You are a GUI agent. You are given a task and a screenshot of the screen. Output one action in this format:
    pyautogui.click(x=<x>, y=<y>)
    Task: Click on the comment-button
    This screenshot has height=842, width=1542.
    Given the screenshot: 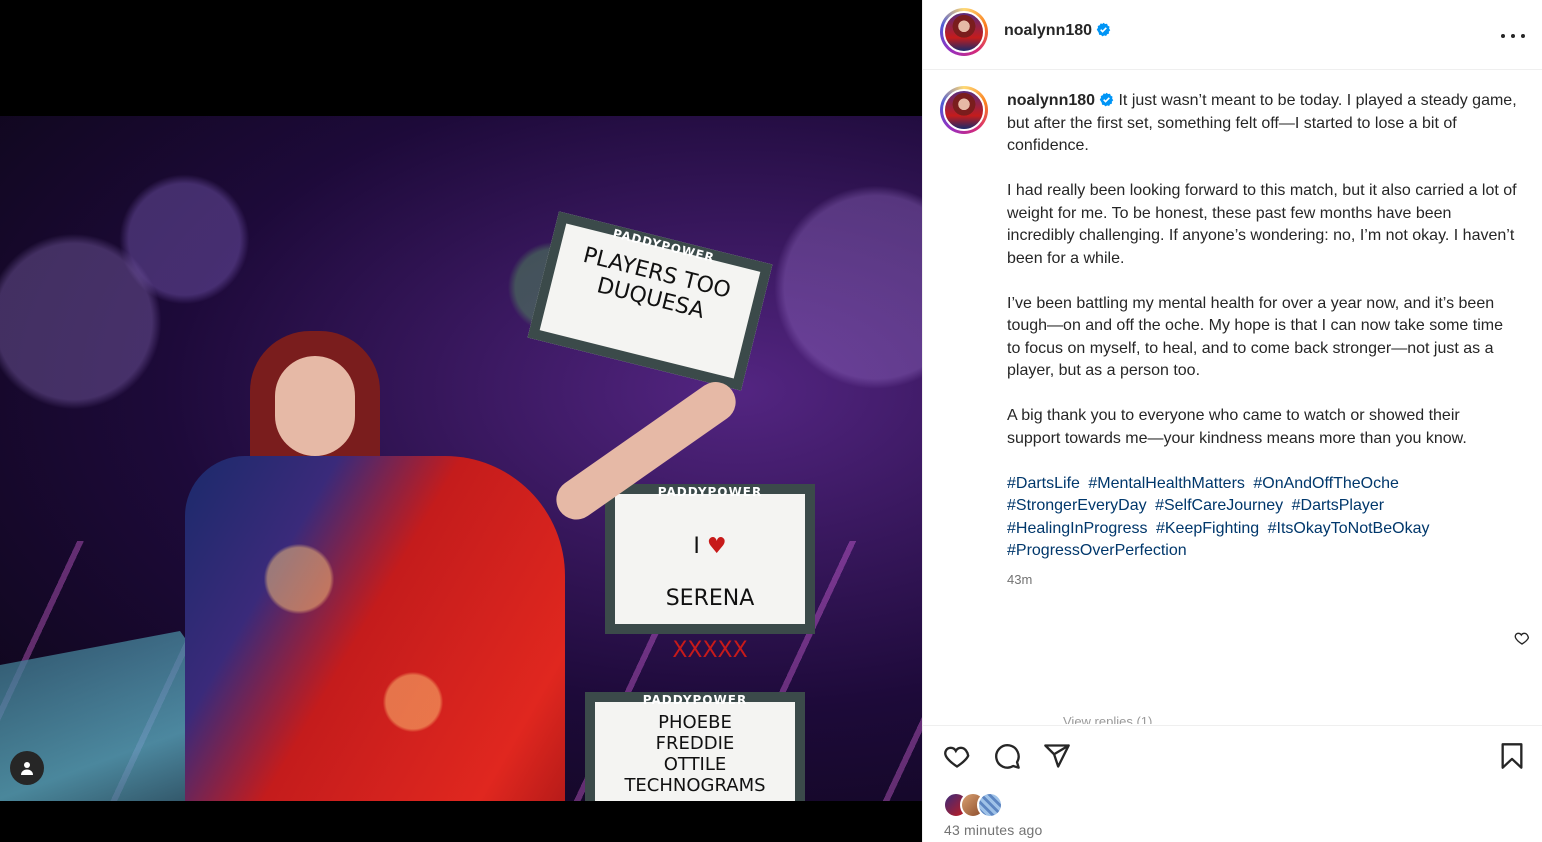 What is the action you would take?
    pyautogui.click(x=1009, y=758)
    